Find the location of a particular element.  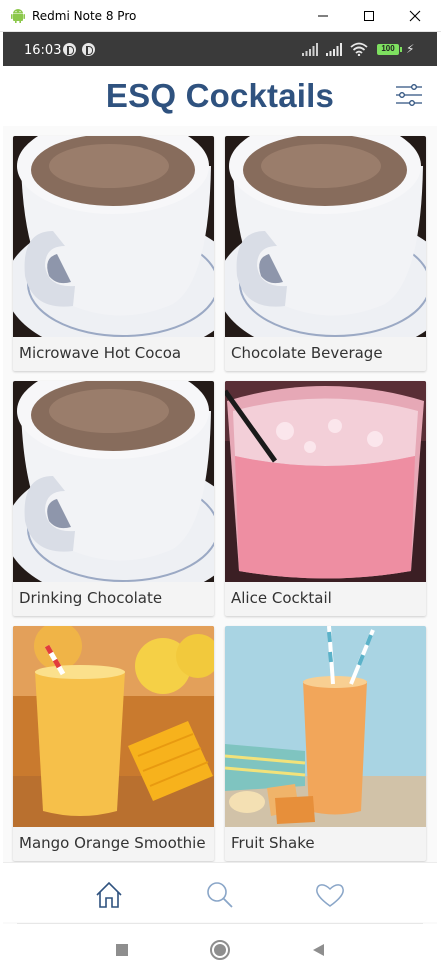

search-icon is located at coordinates (220, 895).